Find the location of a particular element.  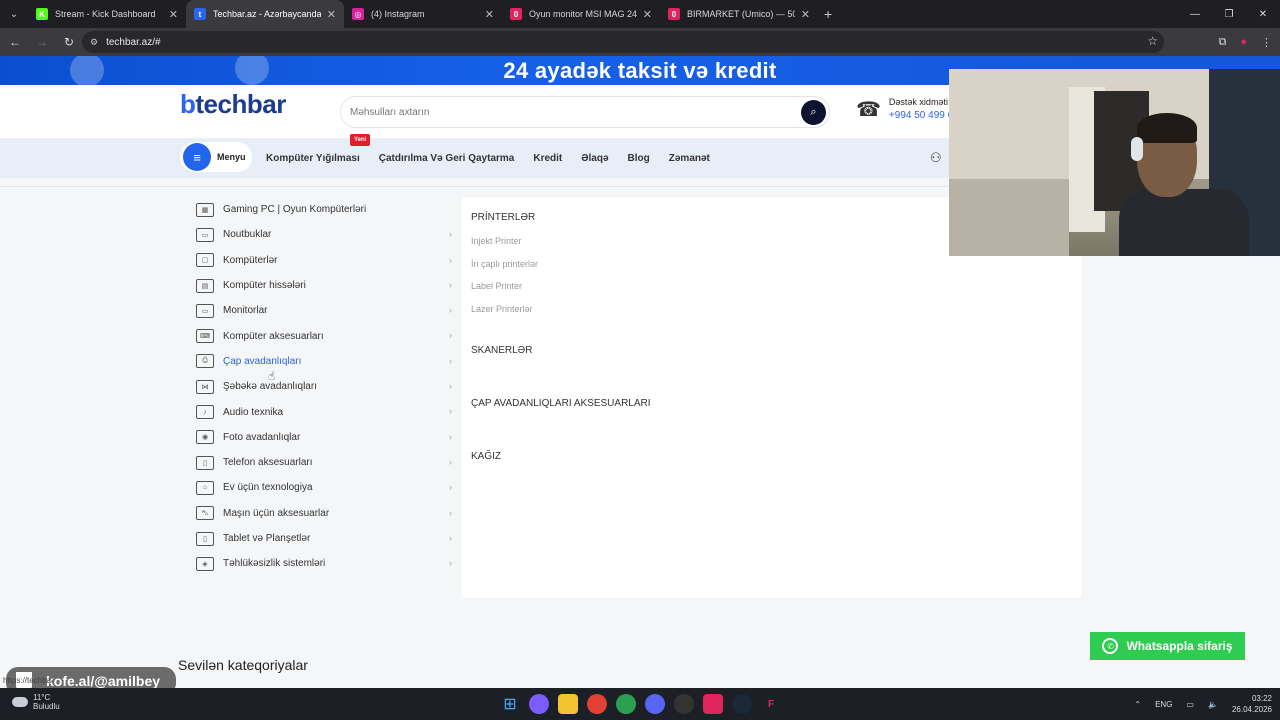

profile-icon: ● is located at coordinates (1243, 42).